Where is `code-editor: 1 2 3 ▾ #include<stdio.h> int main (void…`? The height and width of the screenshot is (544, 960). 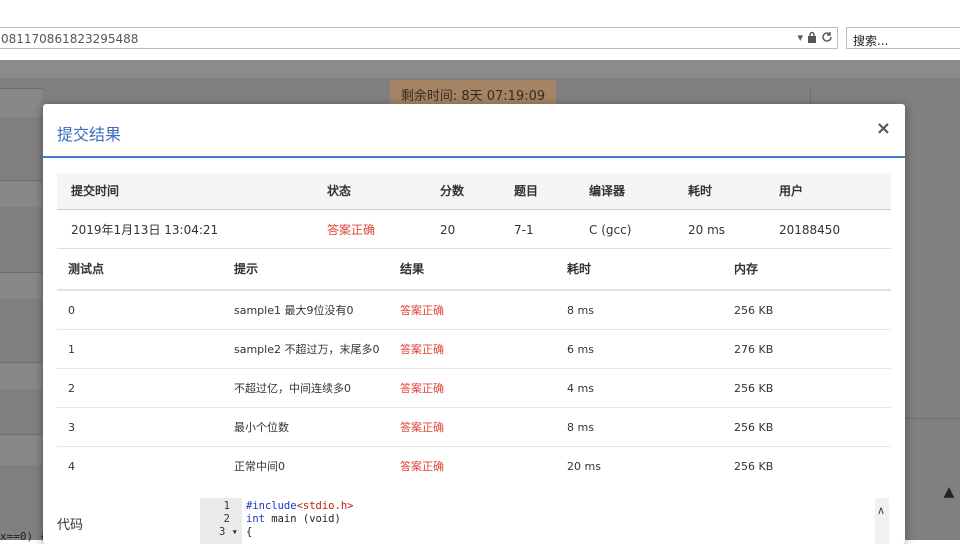 code-editor: 1 2 3 ▾ #include<stdio.h> int main (void… is located at coordinates (545, 521).